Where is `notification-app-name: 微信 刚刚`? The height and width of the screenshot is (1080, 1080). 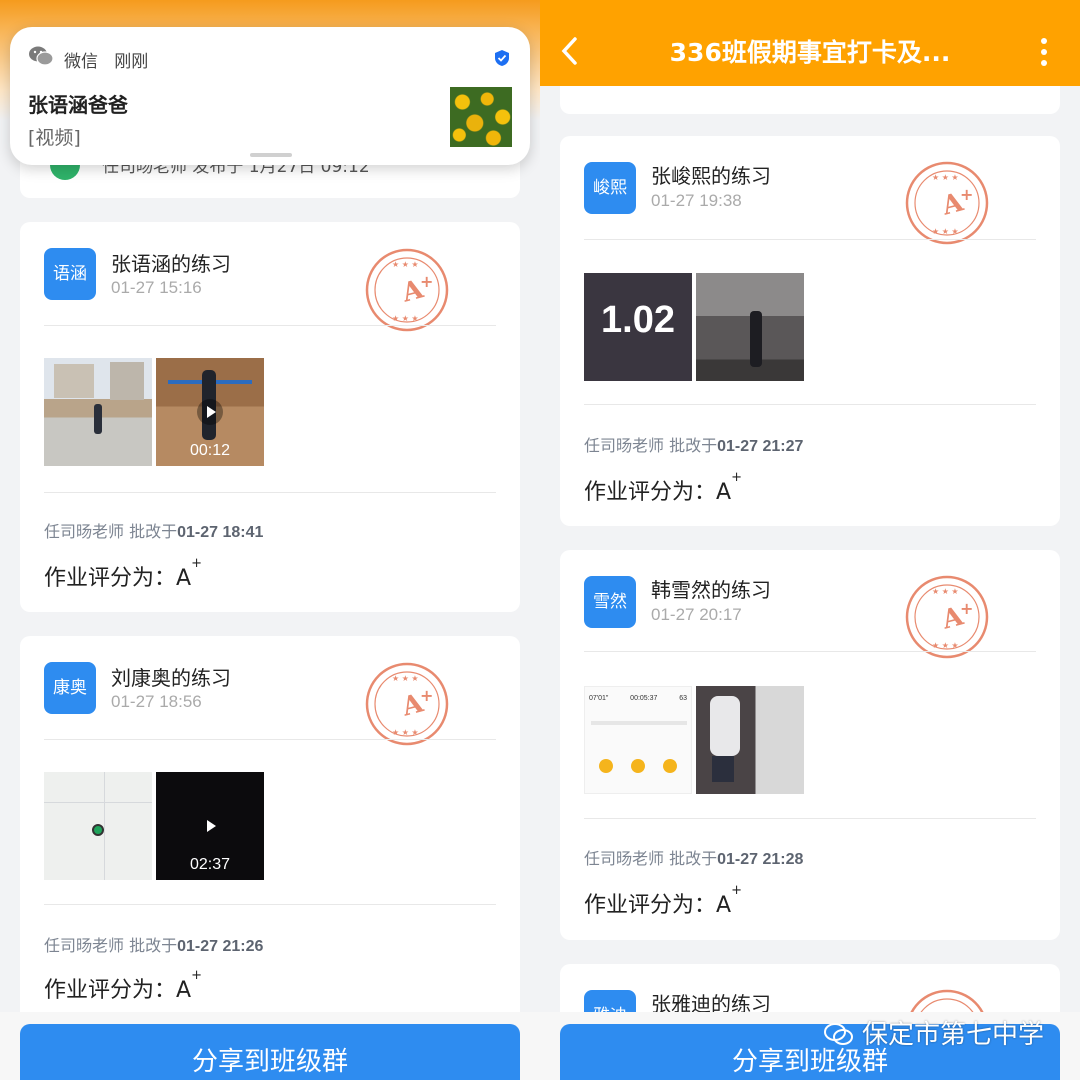
notification-app-name: 微信 刚刚 is located at coordinates (106, 62).